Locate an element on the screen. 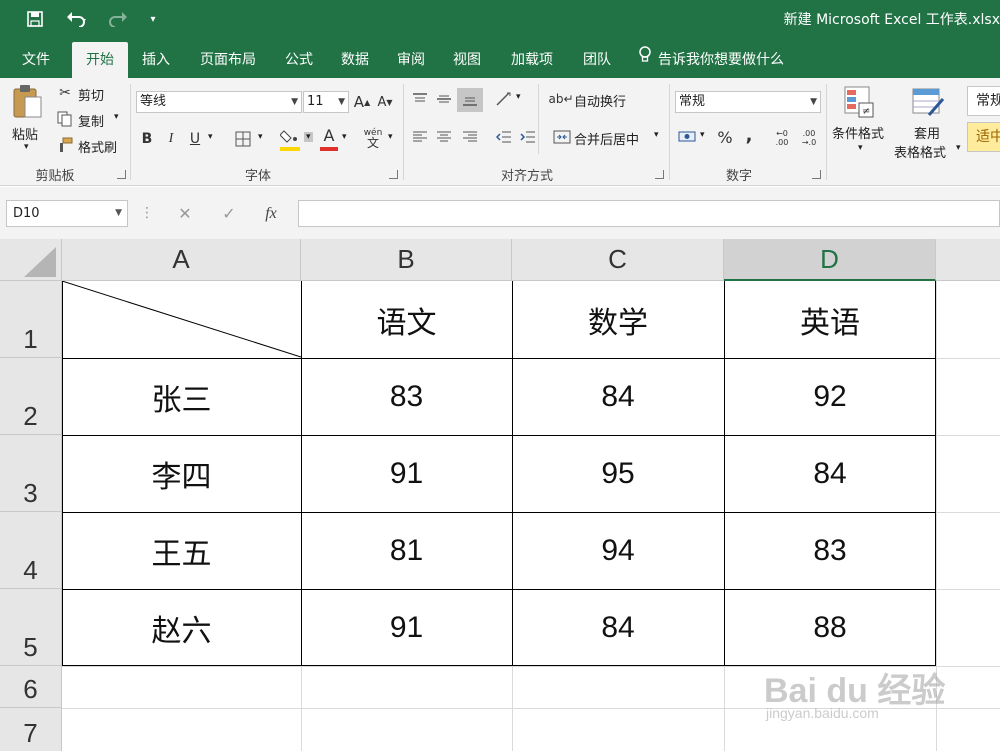  cell-b5: 91 is located at coordinates (406, 627).